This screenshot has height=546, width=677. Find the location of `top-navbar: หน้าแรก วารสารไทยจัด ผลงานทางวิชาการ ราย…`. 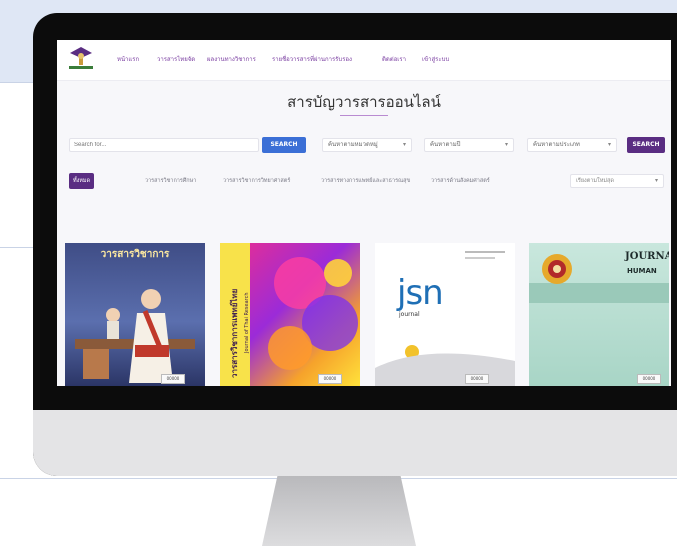

top-navbar: หน้าแรก วารสารไทยจัด ผลงานทางวิชาการ ราย… is located at coordinates (364, 60).